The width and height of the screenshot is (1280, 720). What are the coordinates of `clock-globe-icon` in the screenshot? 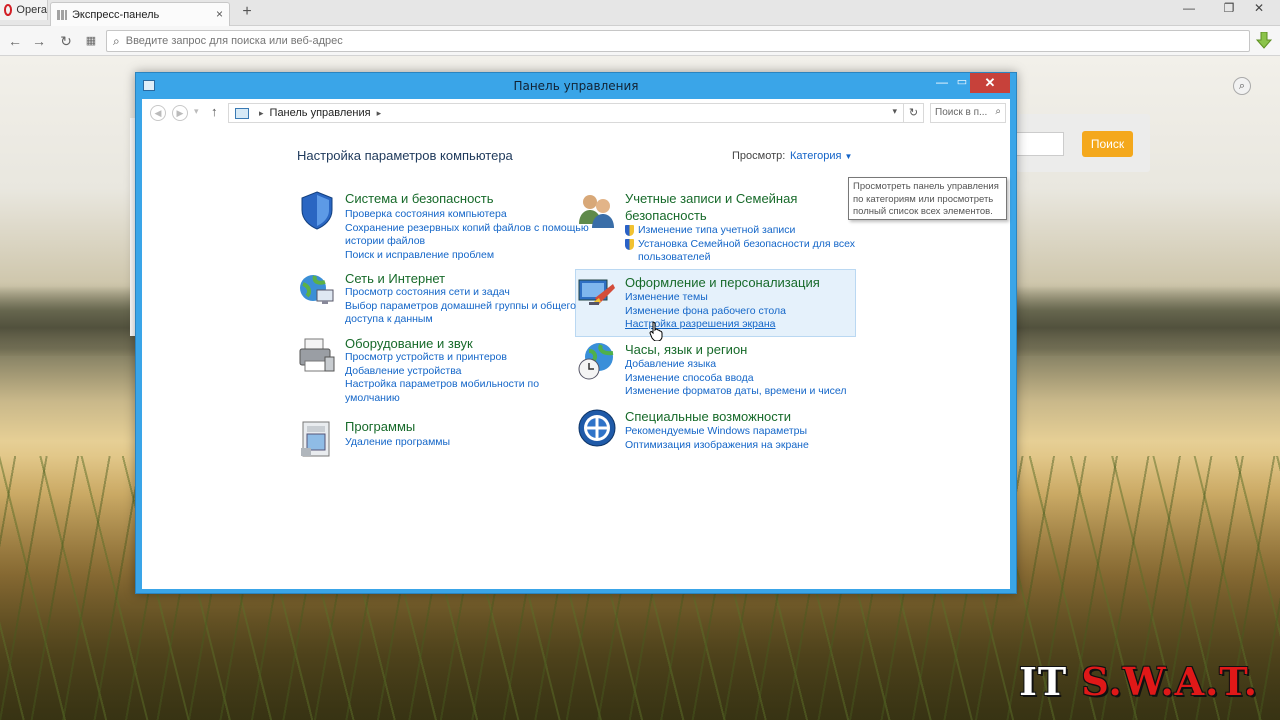 It's located at (597, 361).